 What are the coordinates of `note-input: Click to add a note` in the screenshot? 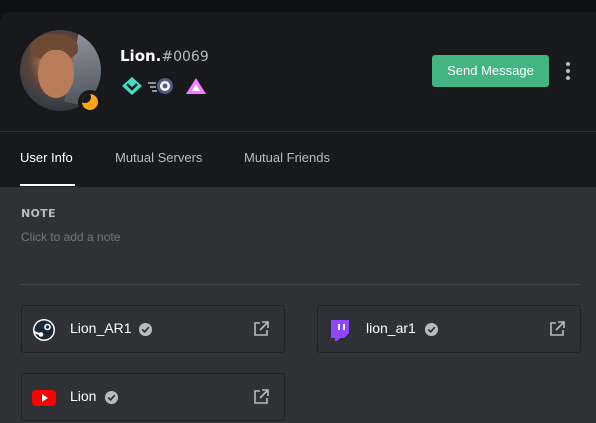 It's located at (171, 239).